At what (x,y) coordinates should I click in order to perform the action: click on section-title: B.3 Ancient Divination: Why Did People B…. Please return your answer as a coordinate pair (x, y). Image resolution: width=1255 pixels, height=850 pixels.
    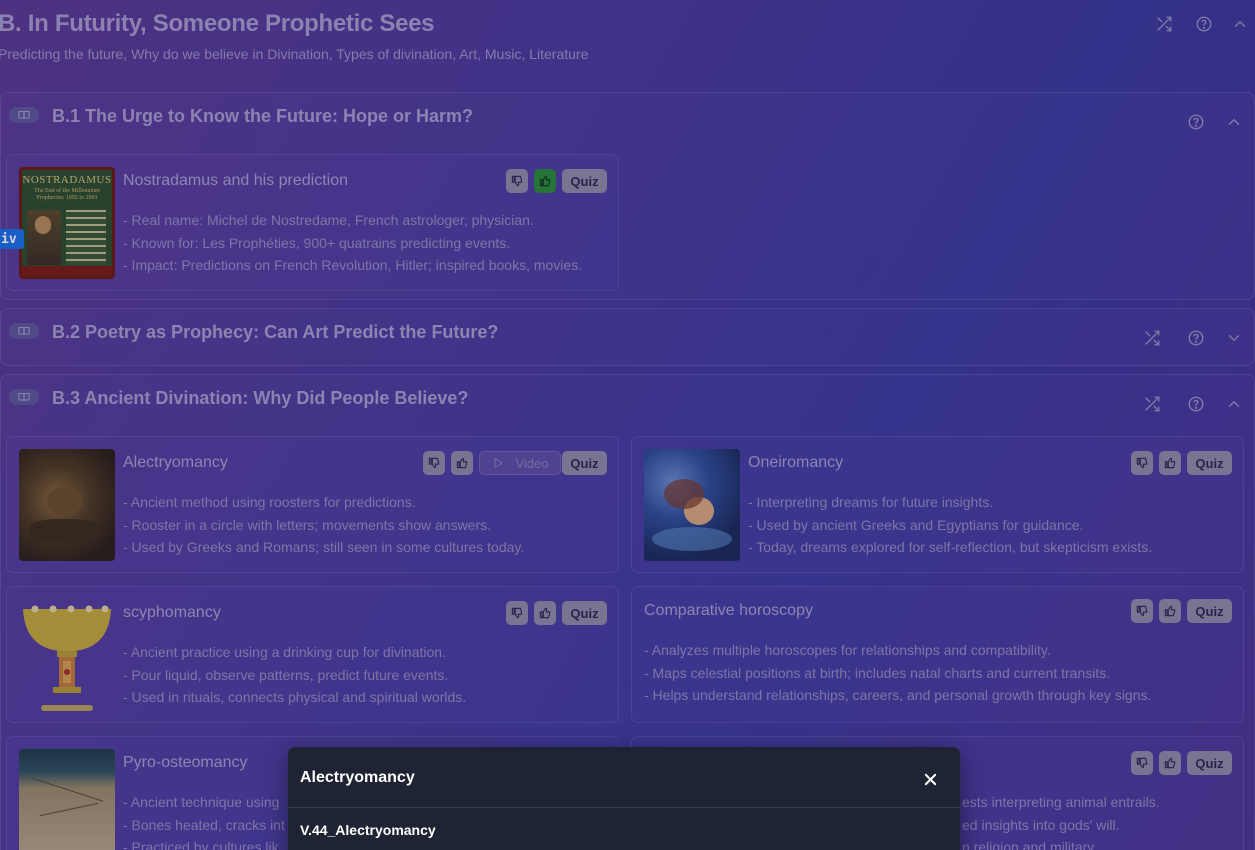
    Looking at the image, I should click on (260, 398).